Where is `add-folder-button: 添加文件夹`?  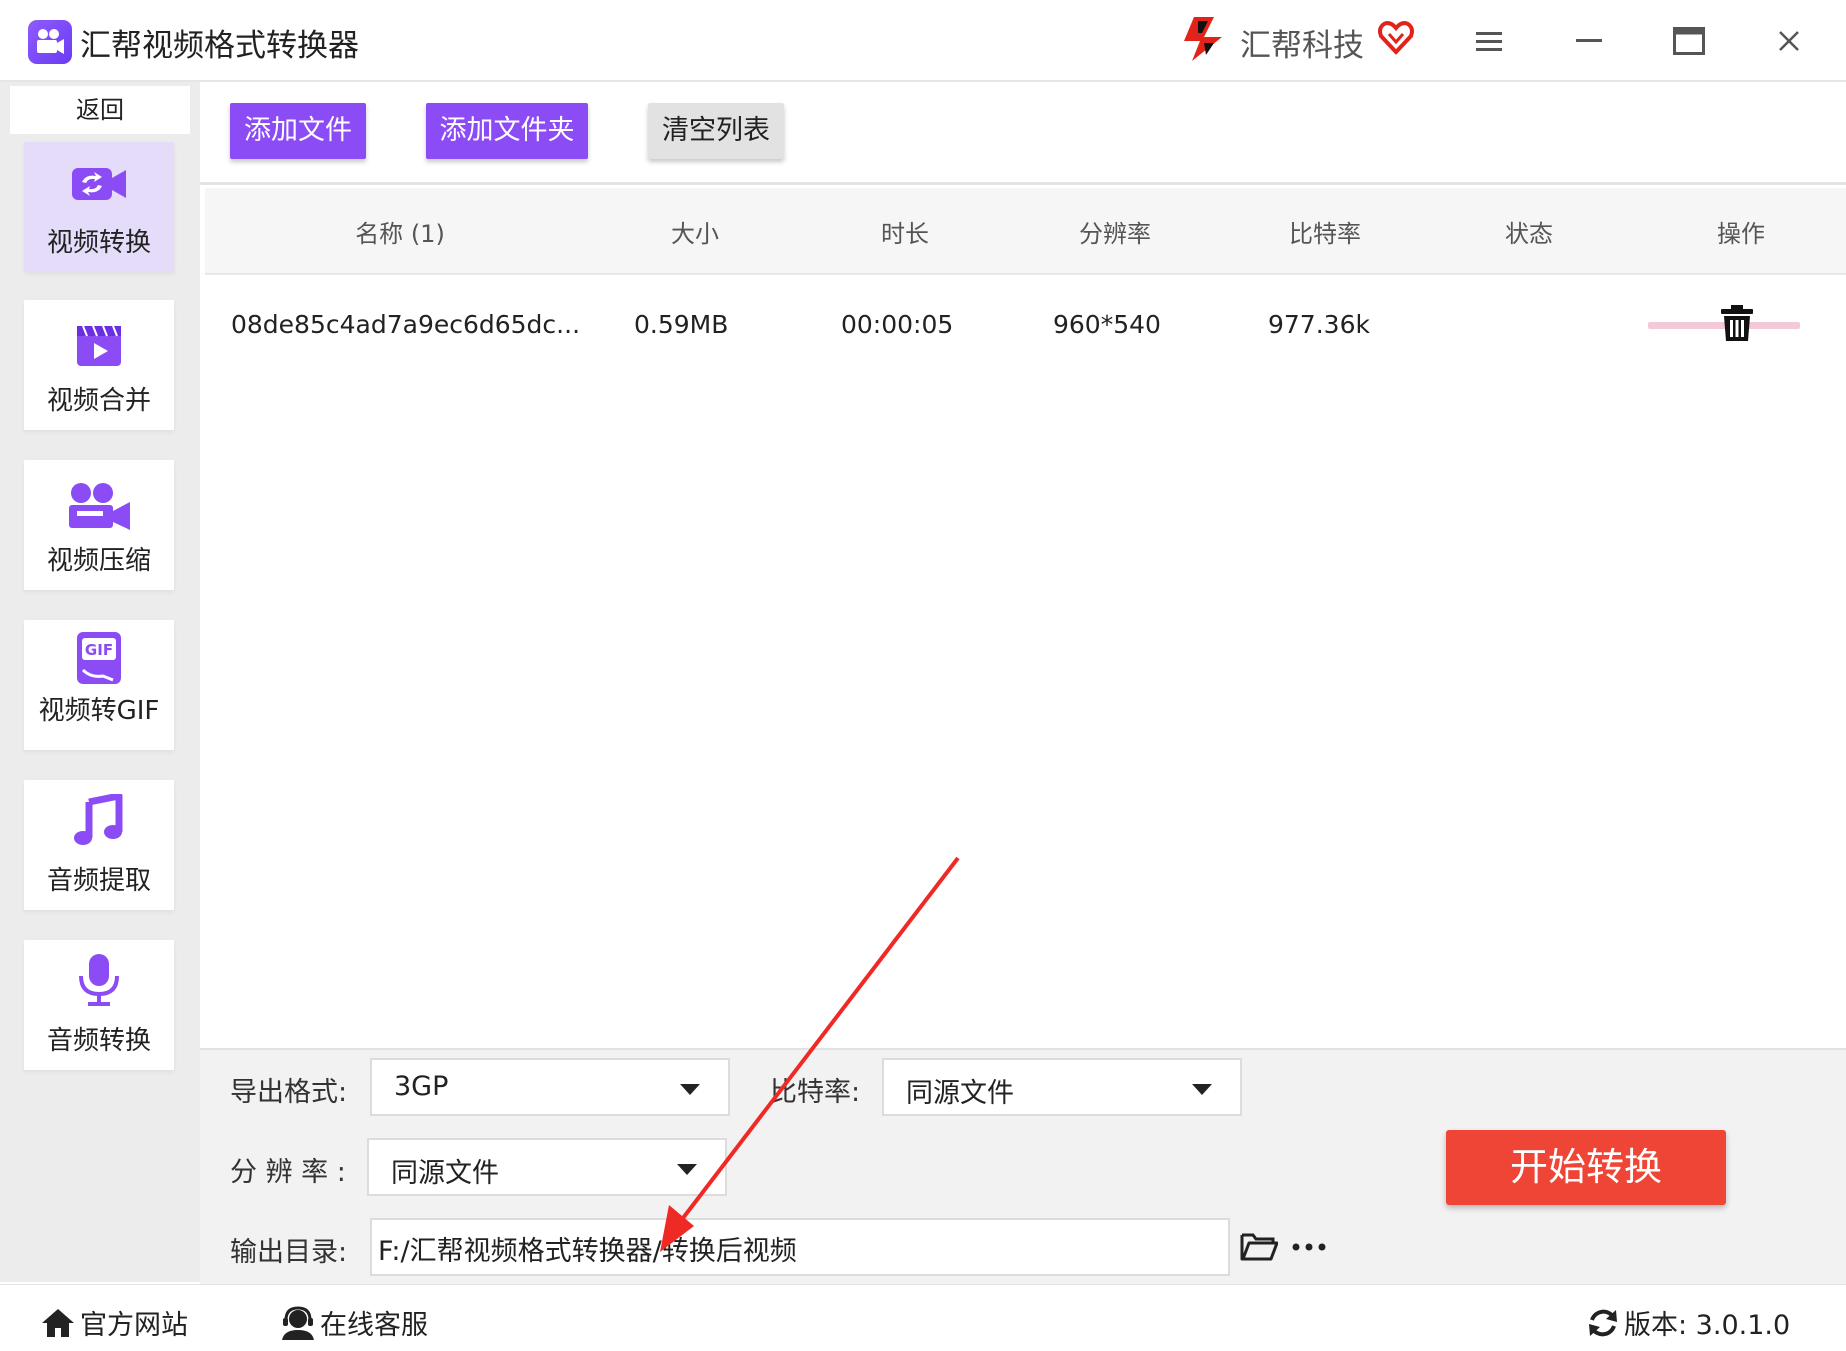
add-folder-button: 添加文件夹 is located at coordinates (507, 131).